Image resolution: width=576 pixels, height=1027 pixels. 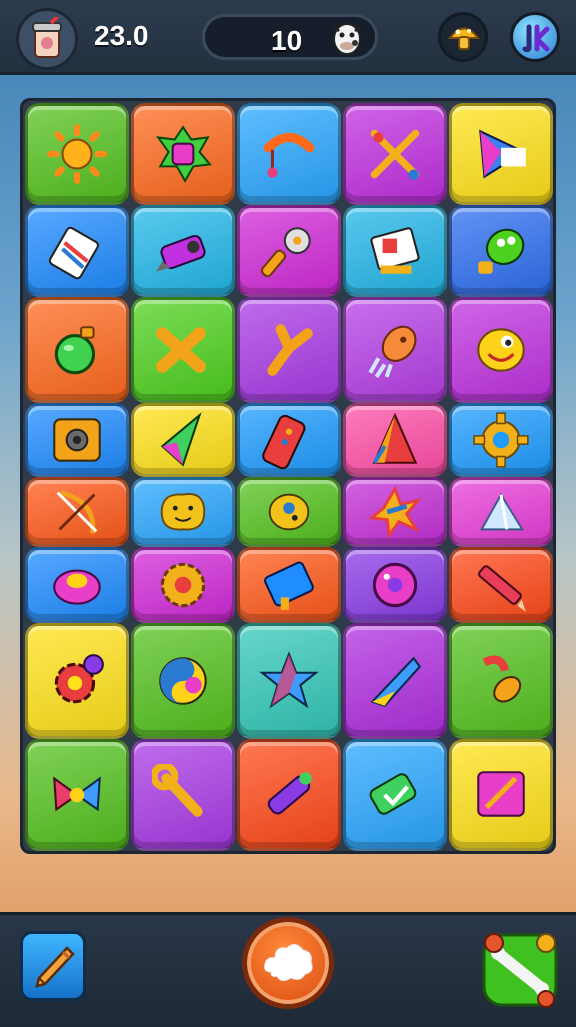 What do you see at coordinates (392, 352) in the screenshot?
I see `rocket-icon` at bounding box center [392, 352].